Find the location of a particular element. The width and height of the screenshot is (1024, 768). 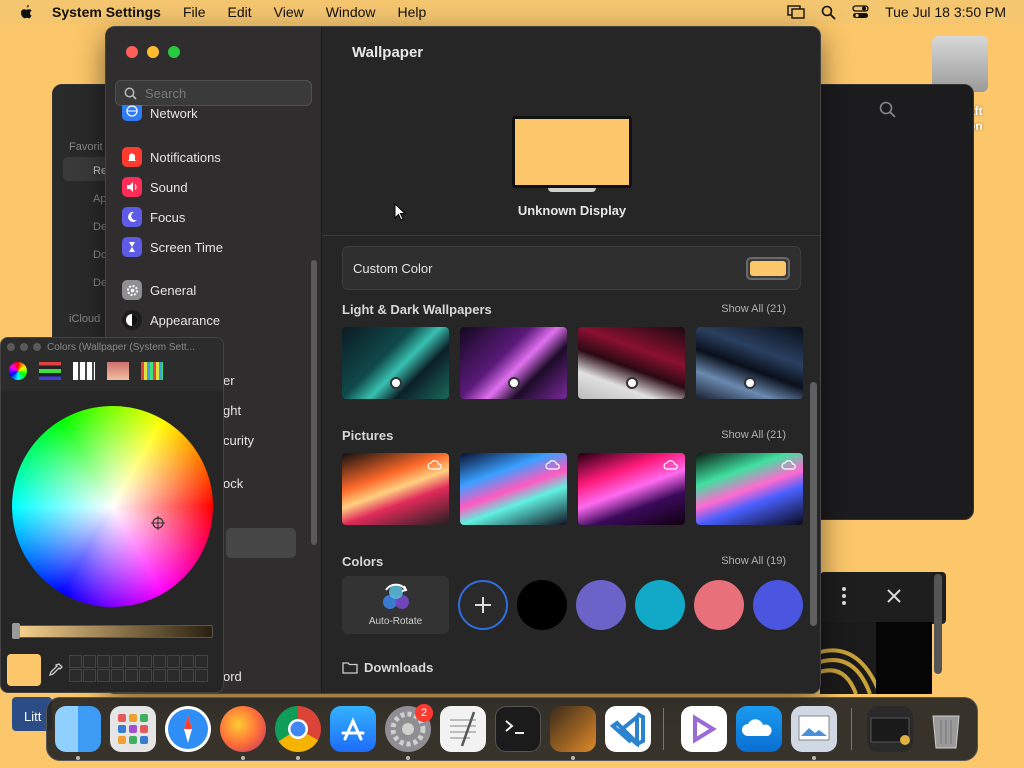

color-palettes-tab-icon is located at coordinates (84, 371).